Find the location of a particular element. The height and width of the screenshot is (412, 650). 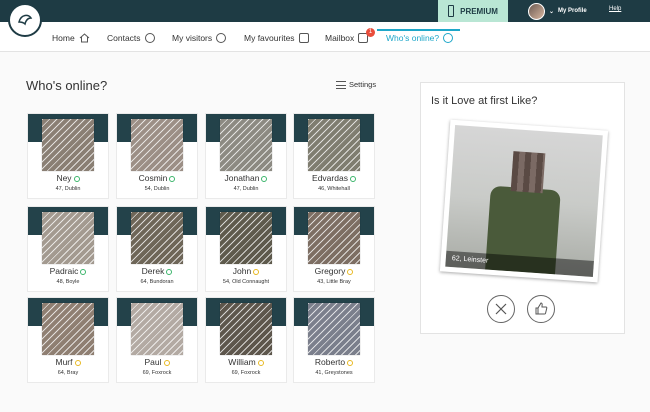

premium-button: PREMIUM is located at coordinates (473, 11).